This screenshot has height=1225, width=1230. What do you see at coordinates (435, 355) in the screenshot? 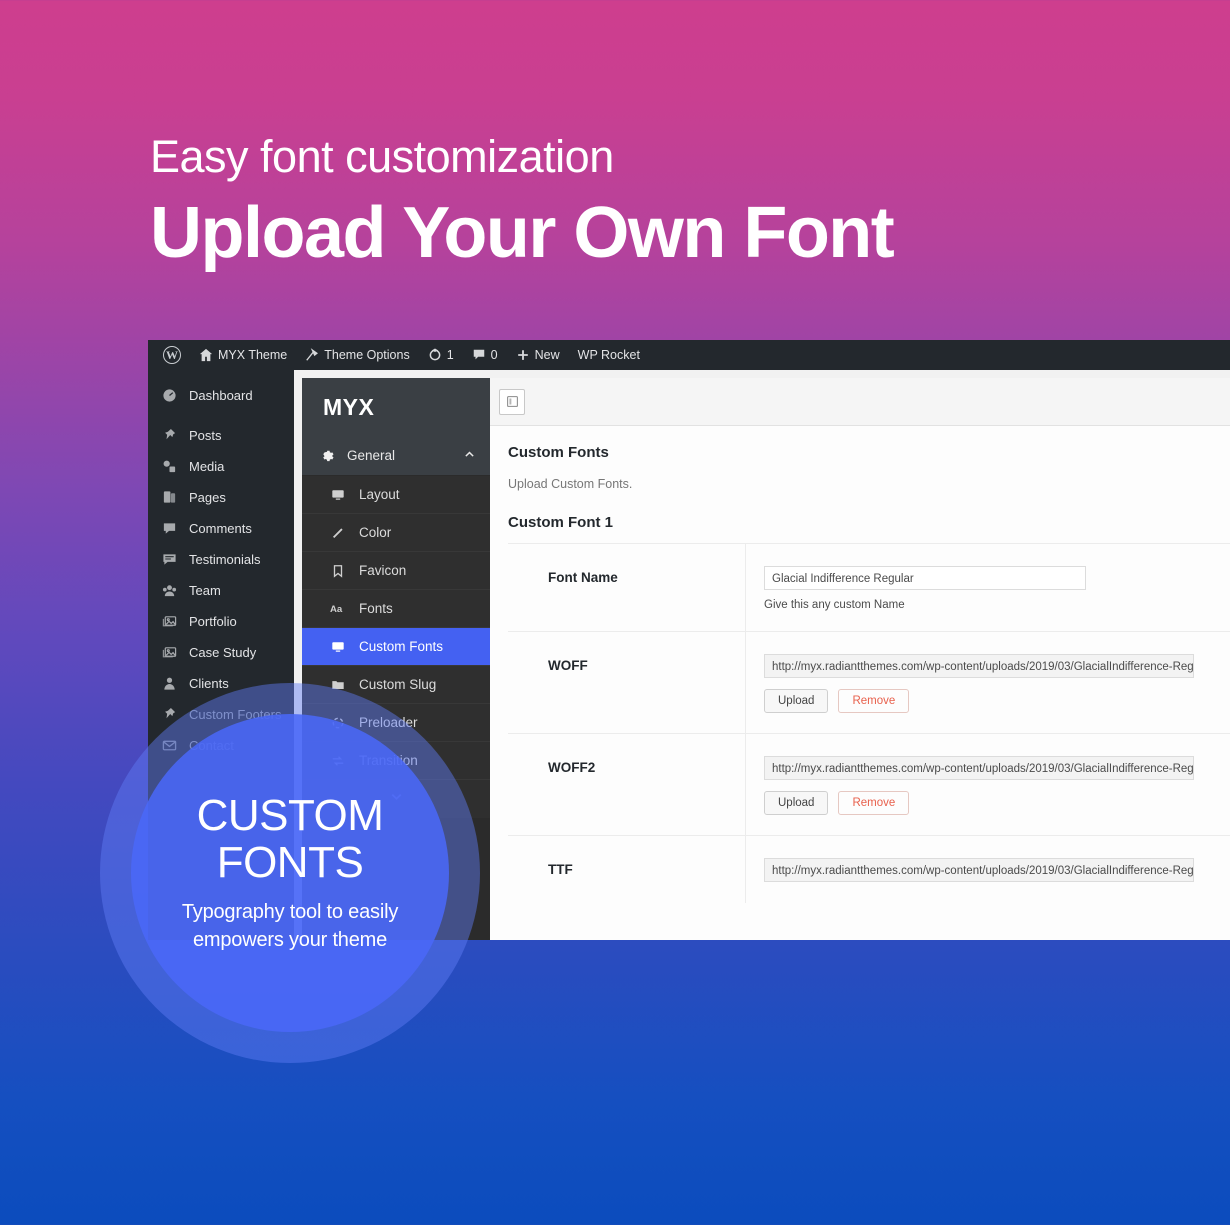
I see `updates-icon` at bounding box center [435, 355].